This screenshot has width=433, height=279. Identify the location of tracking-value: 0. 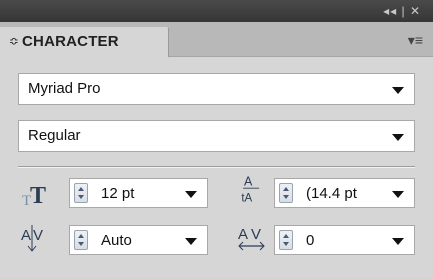
(310, 240).